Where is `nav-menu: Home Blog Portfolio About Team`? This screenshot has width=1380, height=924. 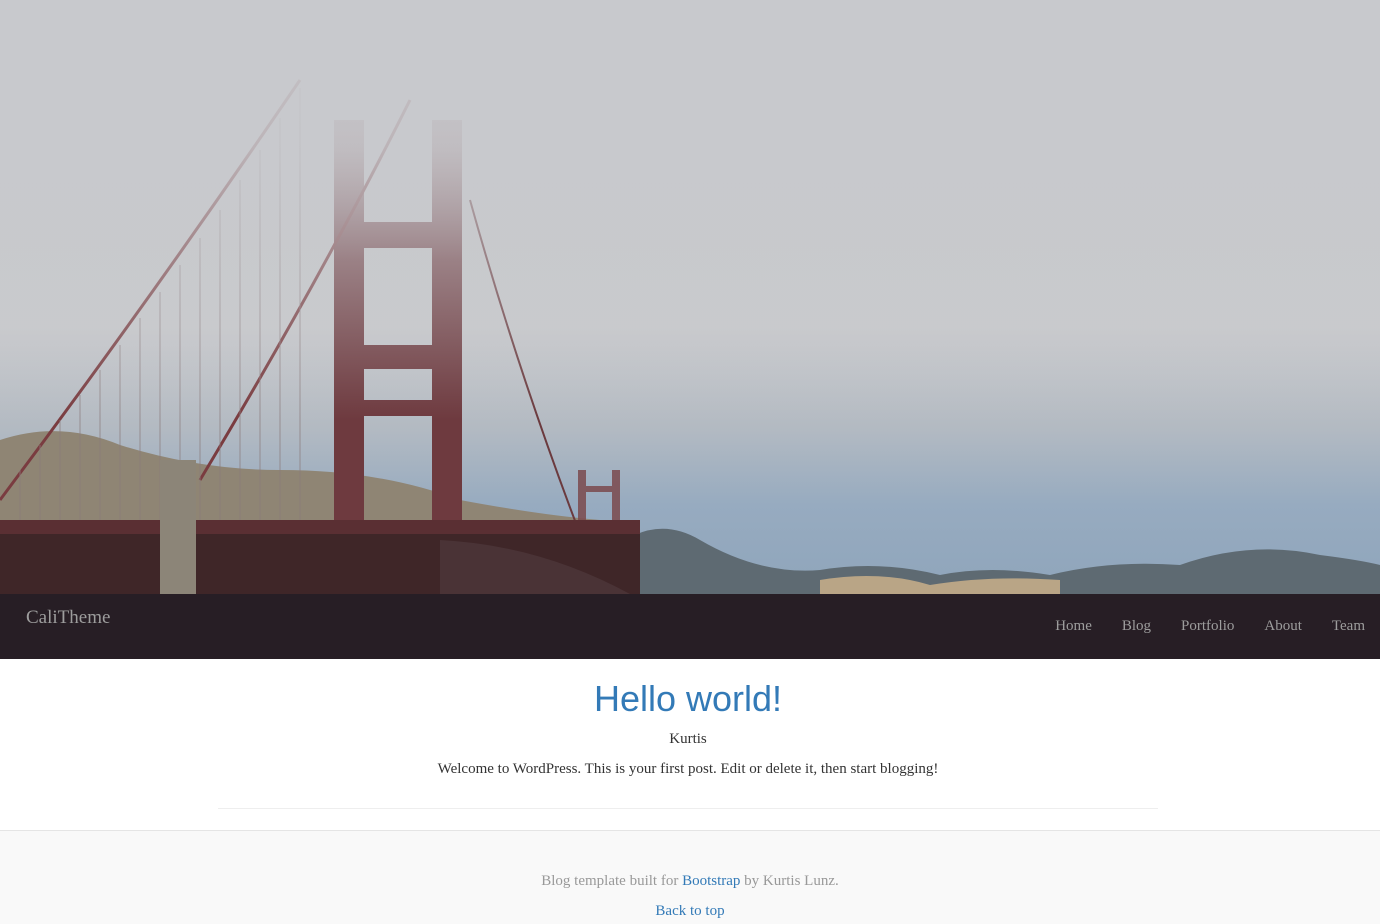 nav-menu: Home Blog Portfolio About Team is located at coordinates (1210, 626).